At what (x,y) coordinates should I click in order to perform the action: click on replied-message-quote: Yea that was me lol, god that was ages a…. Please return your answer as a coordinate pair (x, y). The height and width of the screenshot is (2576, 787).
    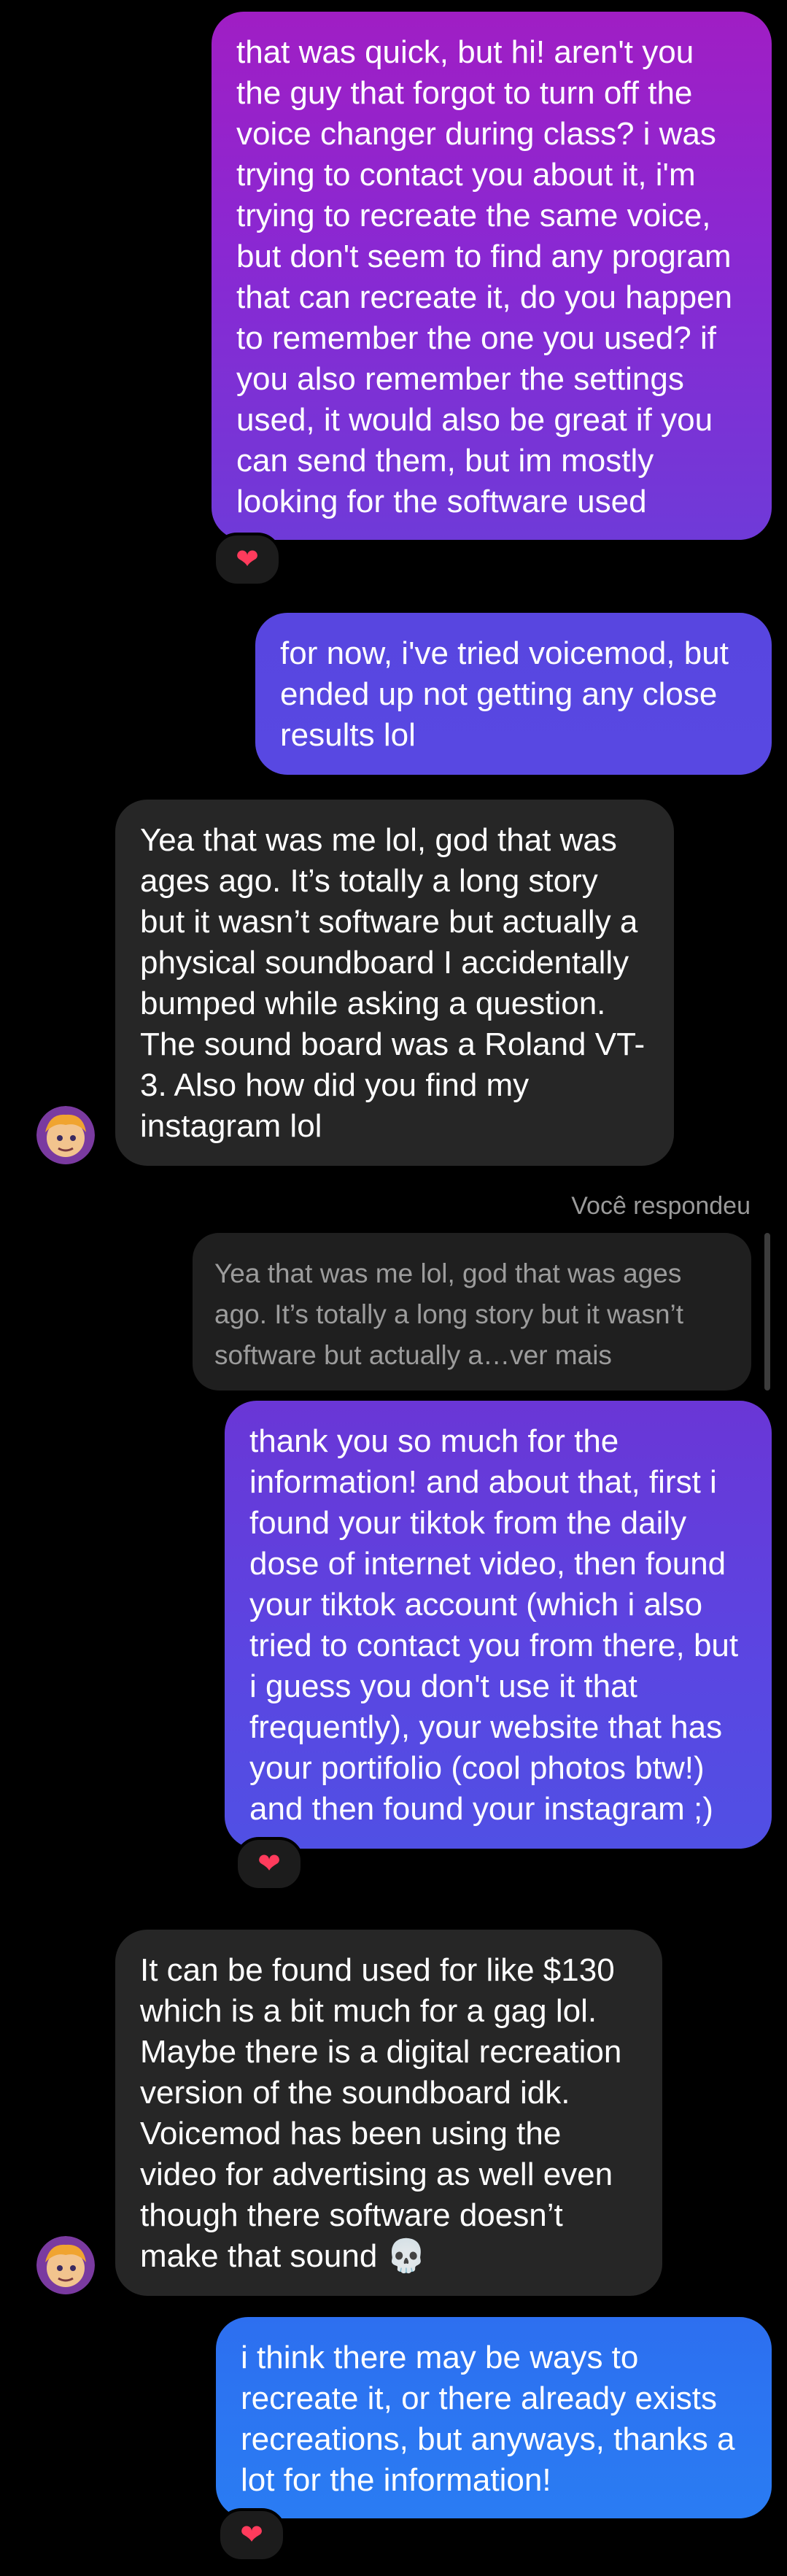
    Looking at the image, I should click on (472, 1312).